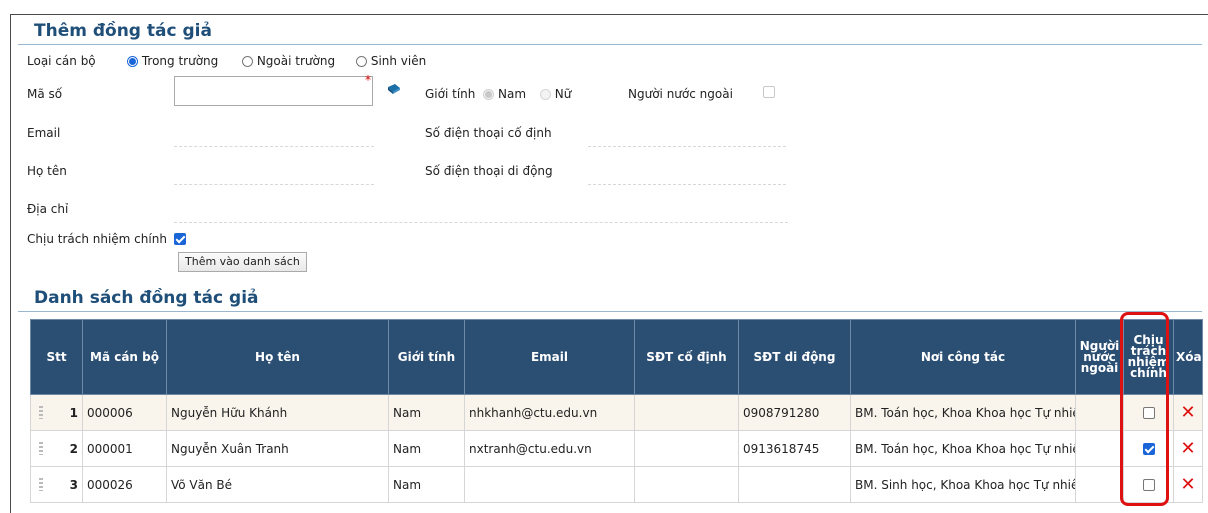 Image resolution: width=1208 pixels, height=513 pixels. I want to click on gender-nam-label: Nam, so click(512, 94).